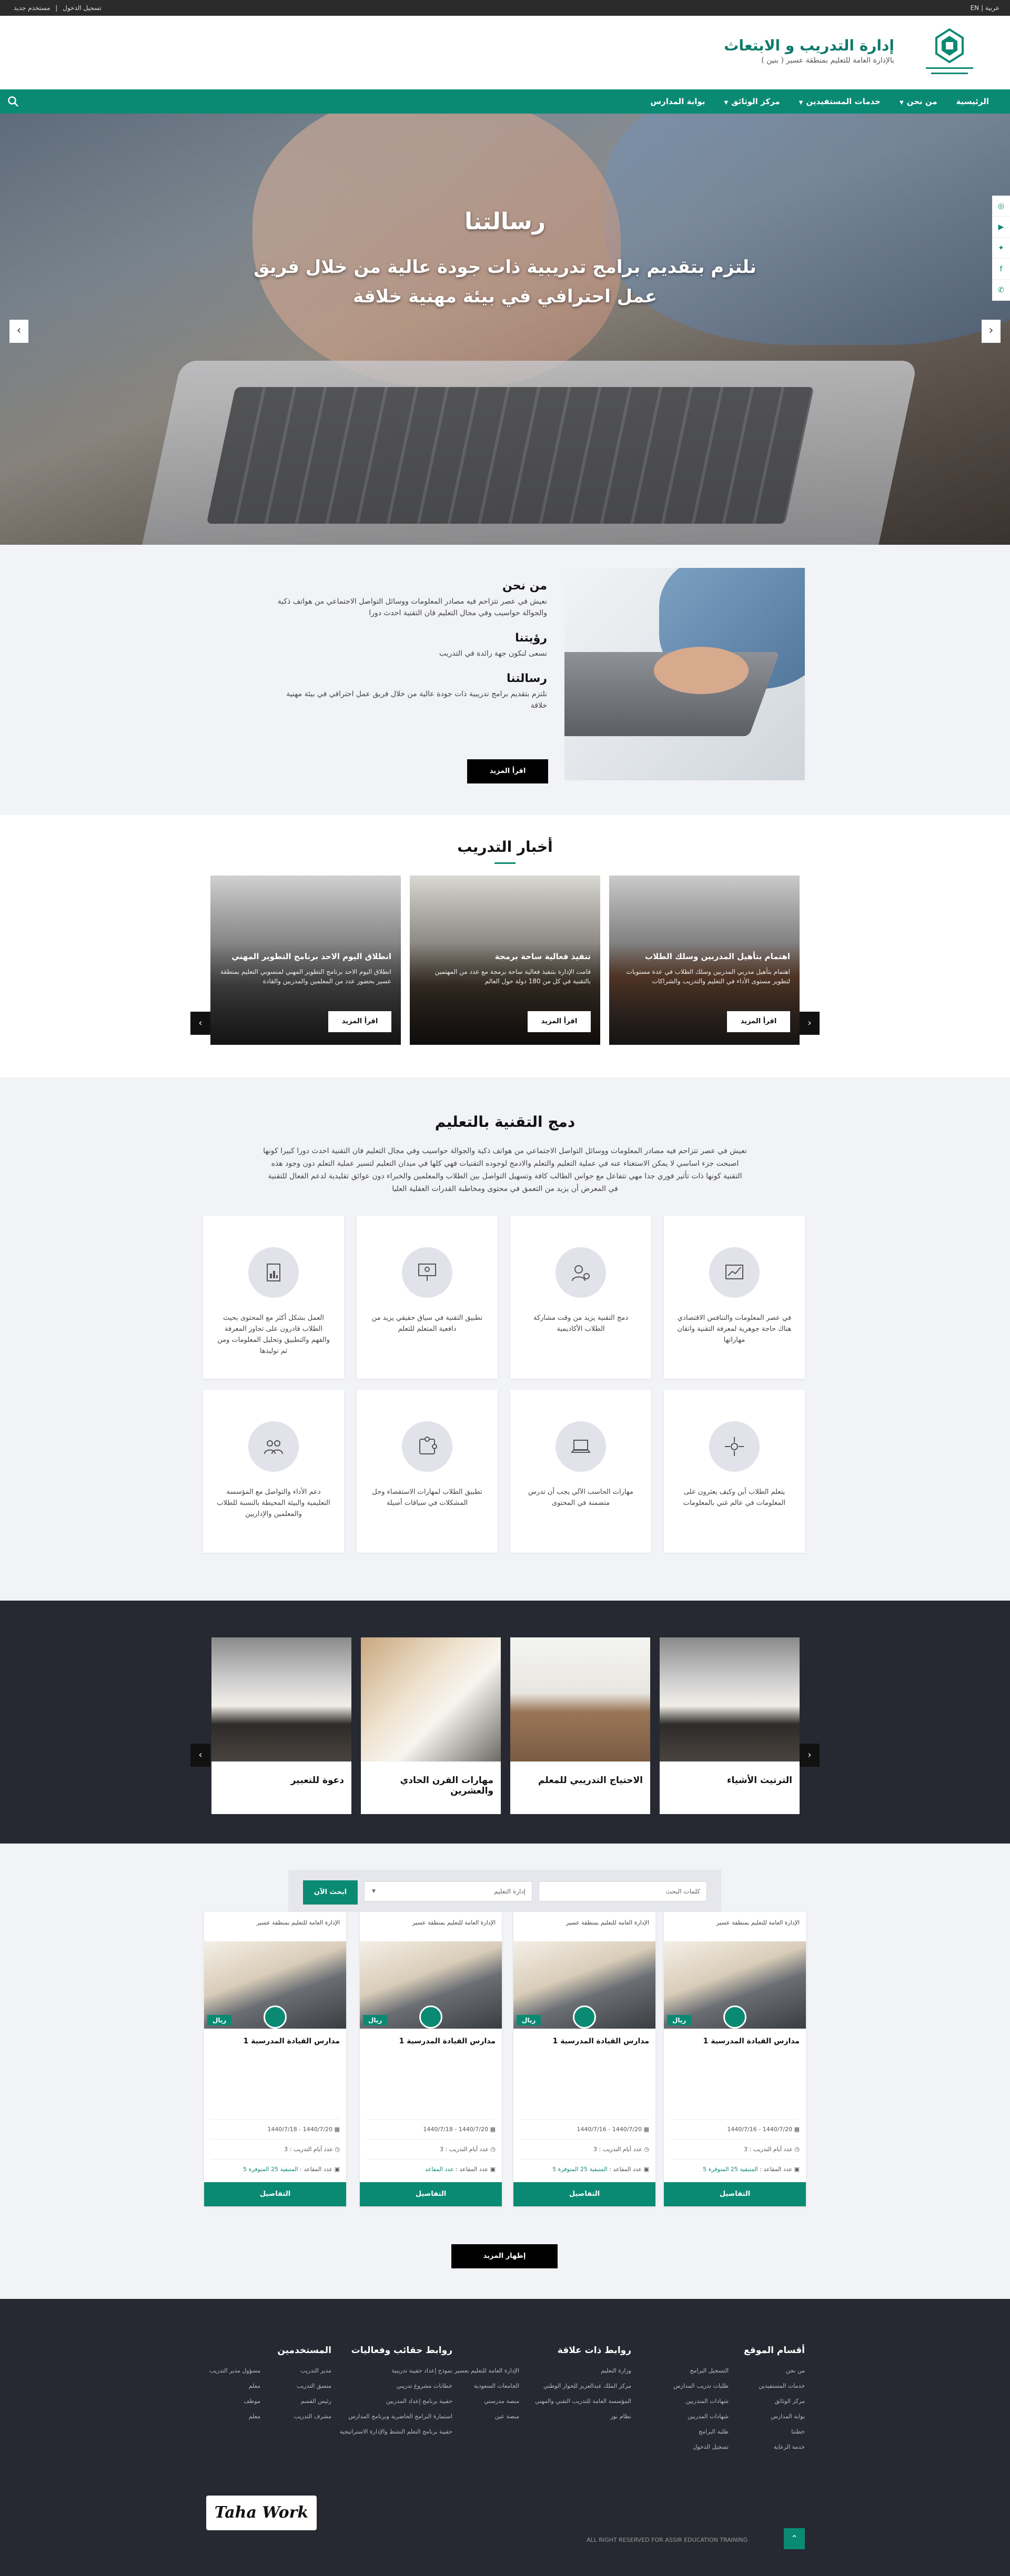 This screenshot has height=2576, width=1010. I want to click on footer-column-title: أقسام الموقع, so click(774, 2351).